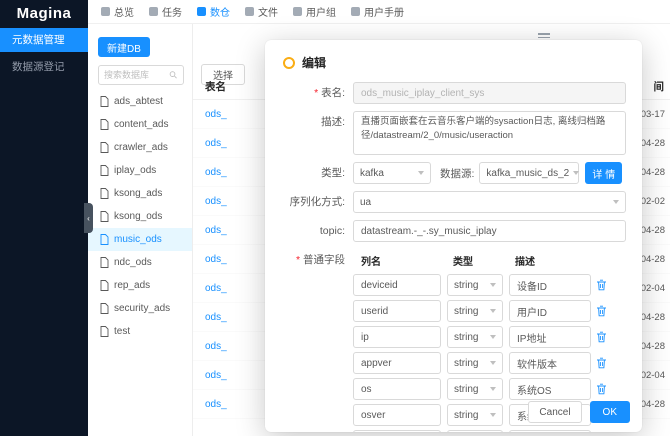  I want to click on modal-header: 编辑, so click(454, 62).